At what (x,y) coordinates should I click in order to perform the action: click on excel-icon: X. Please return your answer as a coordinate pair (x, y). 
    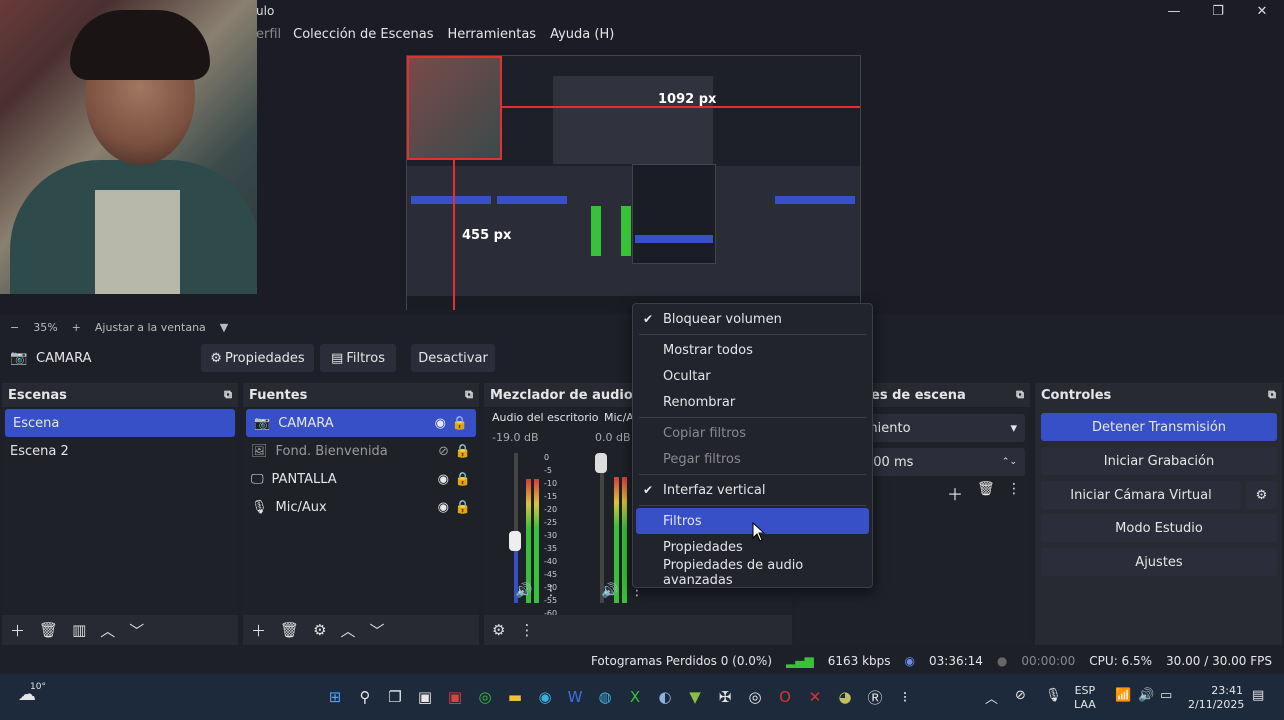
    Looking at the image, I should click on (635, 697).